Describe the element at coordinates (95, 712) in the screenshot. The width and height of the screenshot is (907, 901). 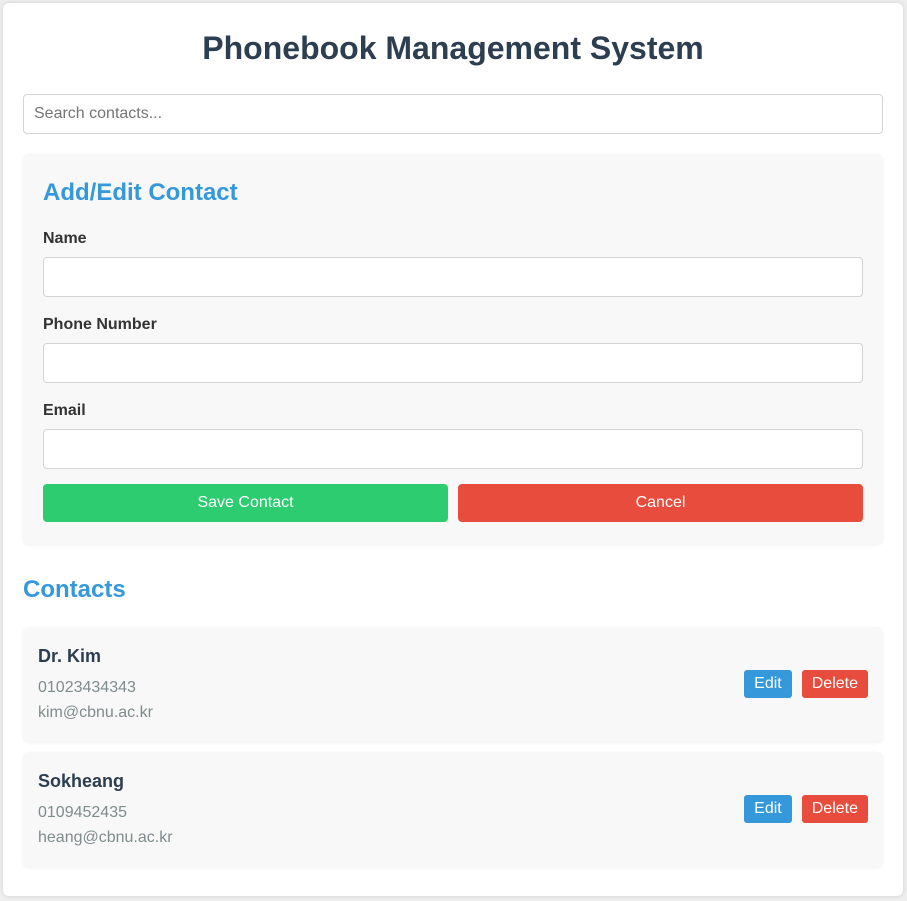
I see `contact-email: kim@cbnu.ac.kr` at that location.